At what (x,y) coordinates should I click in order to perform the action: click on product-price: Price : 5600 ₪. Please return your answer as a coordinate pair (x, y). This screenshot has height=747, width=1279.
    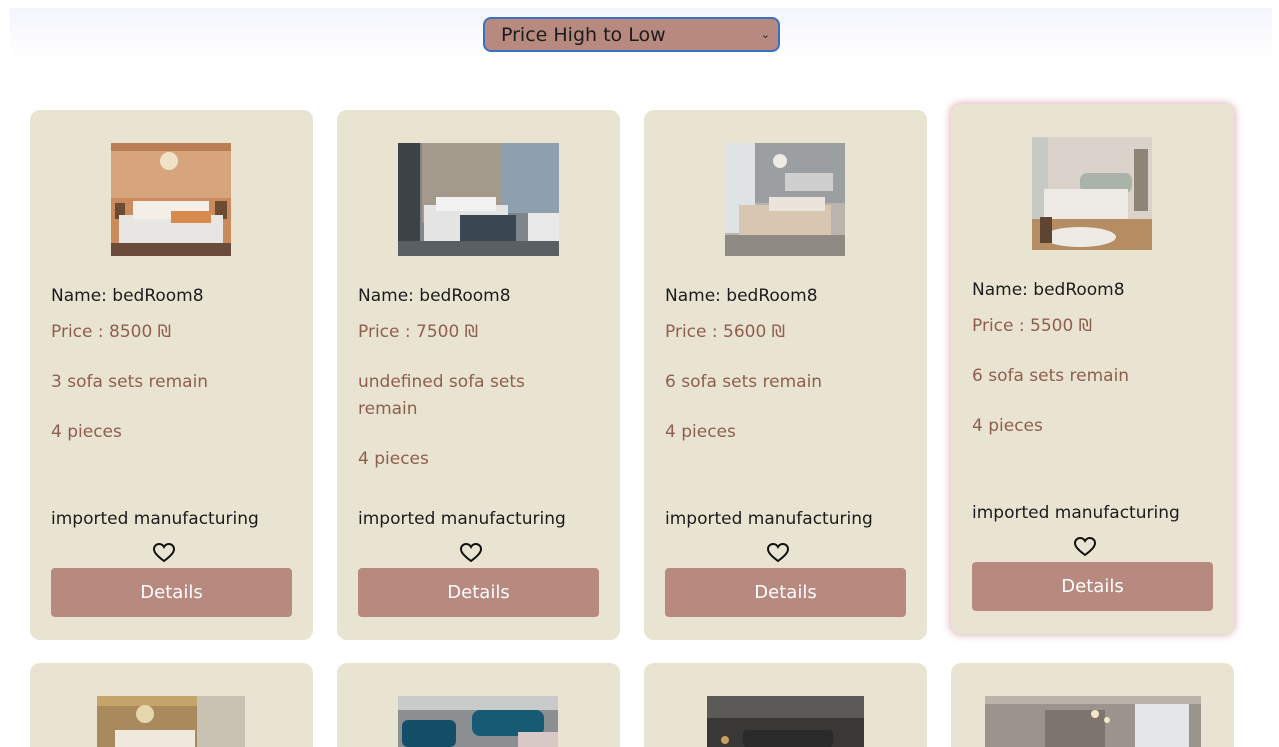
    Looking at the image, I should click on (725, 332).